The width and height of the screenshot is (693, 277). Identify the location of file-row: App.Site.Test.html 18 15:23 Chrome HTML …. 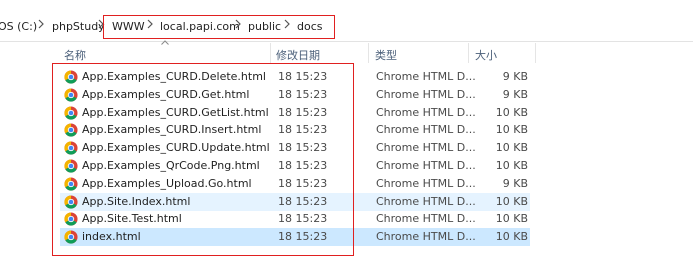
(295, 219).